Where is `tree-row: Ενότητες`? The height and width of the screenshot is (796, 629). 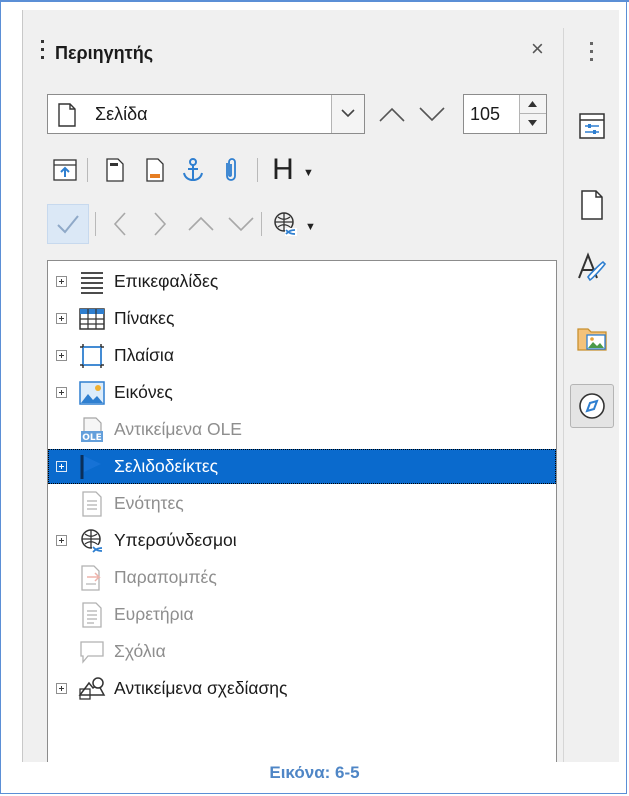
tree-row: Ενότητες is located at coordinates (302, 503).